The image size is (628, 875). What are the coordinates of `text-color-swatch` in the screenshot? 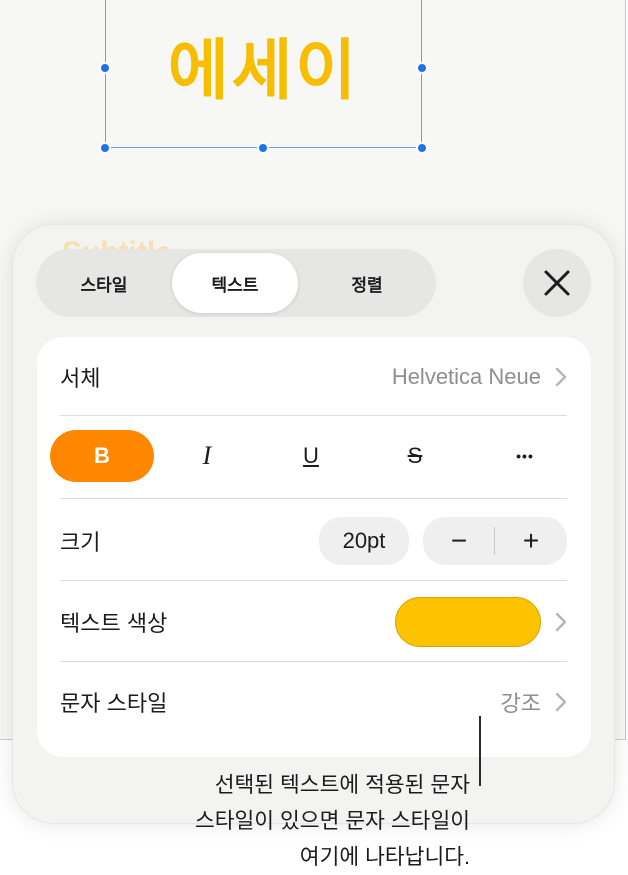 It's located at (468, 622).